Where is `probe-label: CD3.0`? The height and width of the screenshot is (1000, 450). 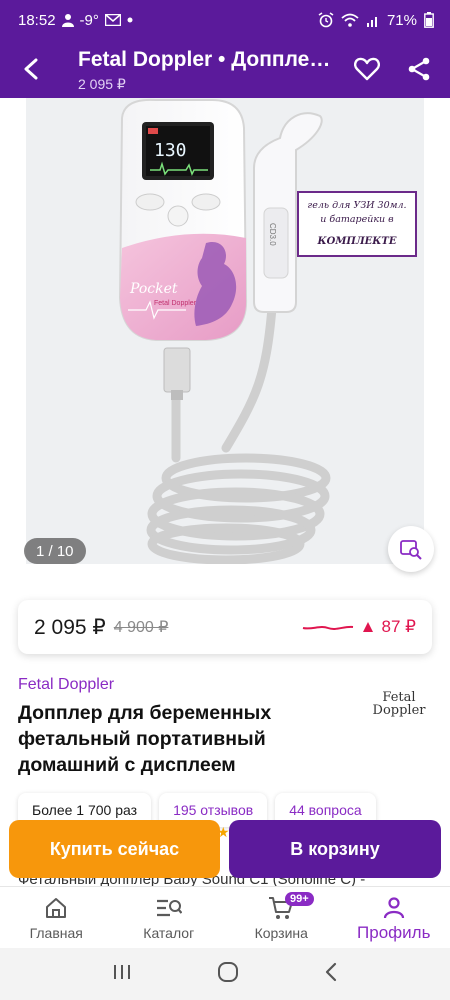
probe-label: CD3.0 is located at coordinates (272, 234).